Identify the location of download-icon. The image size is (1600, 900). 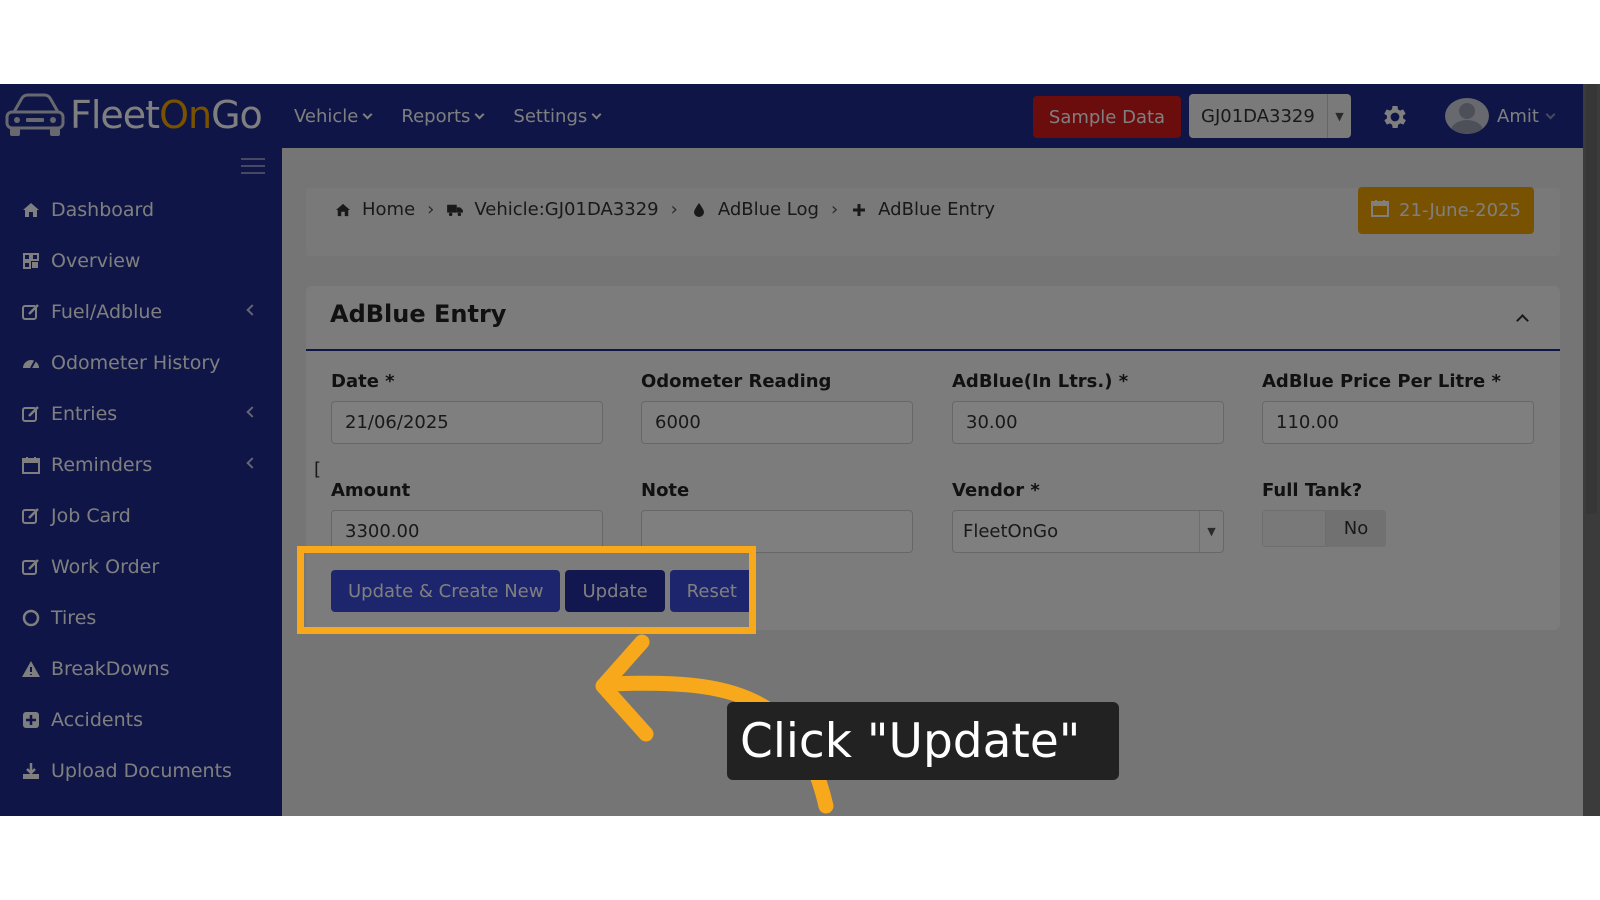
(31, 771).